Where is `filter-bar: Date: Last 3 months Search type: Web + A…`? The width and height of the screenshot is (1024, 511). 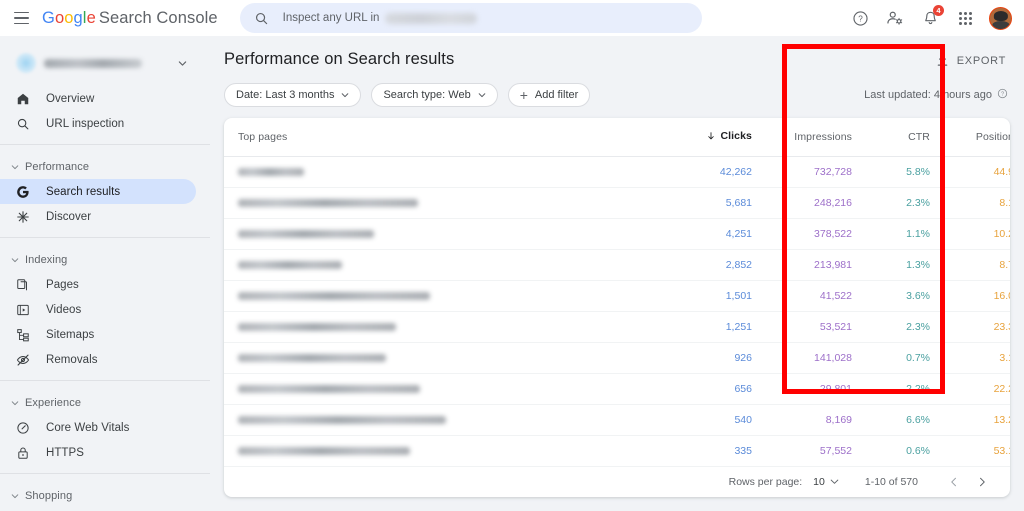 filter-bar: Date: Last 3 months Search type: Web + A… is located at coordinates (617, 94).